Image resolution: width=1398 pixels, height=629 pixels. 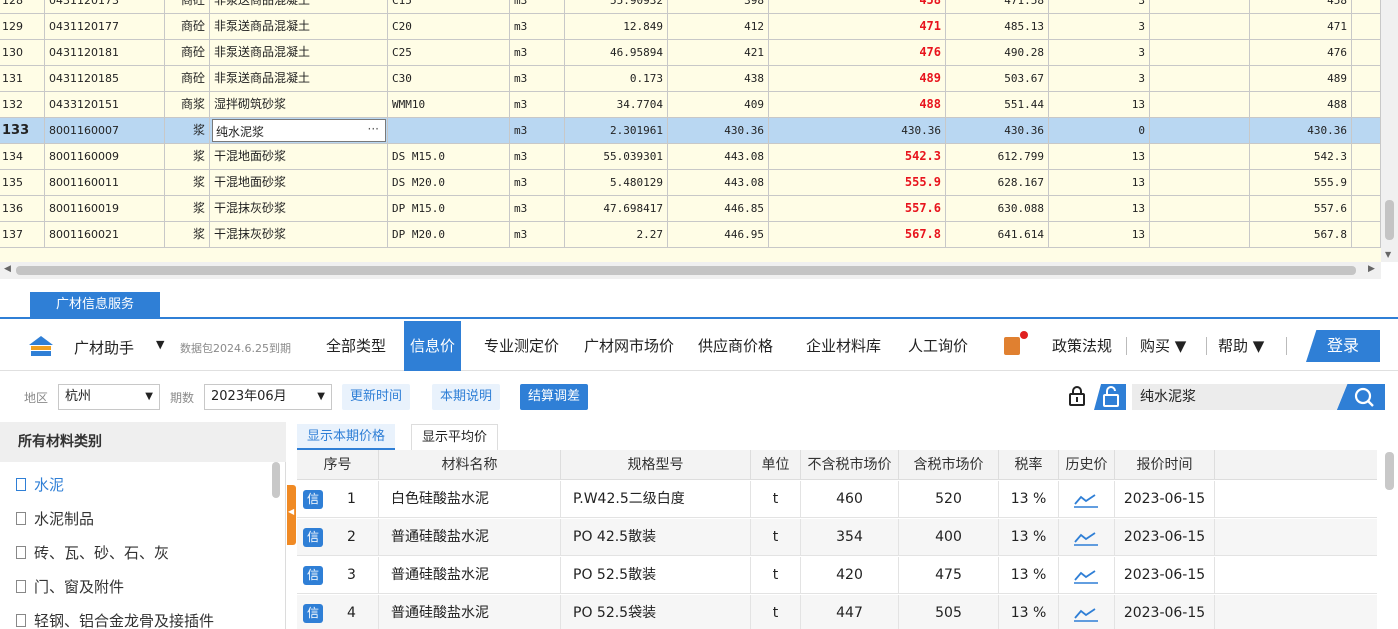 What do you see at coordinates (857, 183) in the screenshot?
I see `market-price: 555.9` at bounding box center [857, 183].